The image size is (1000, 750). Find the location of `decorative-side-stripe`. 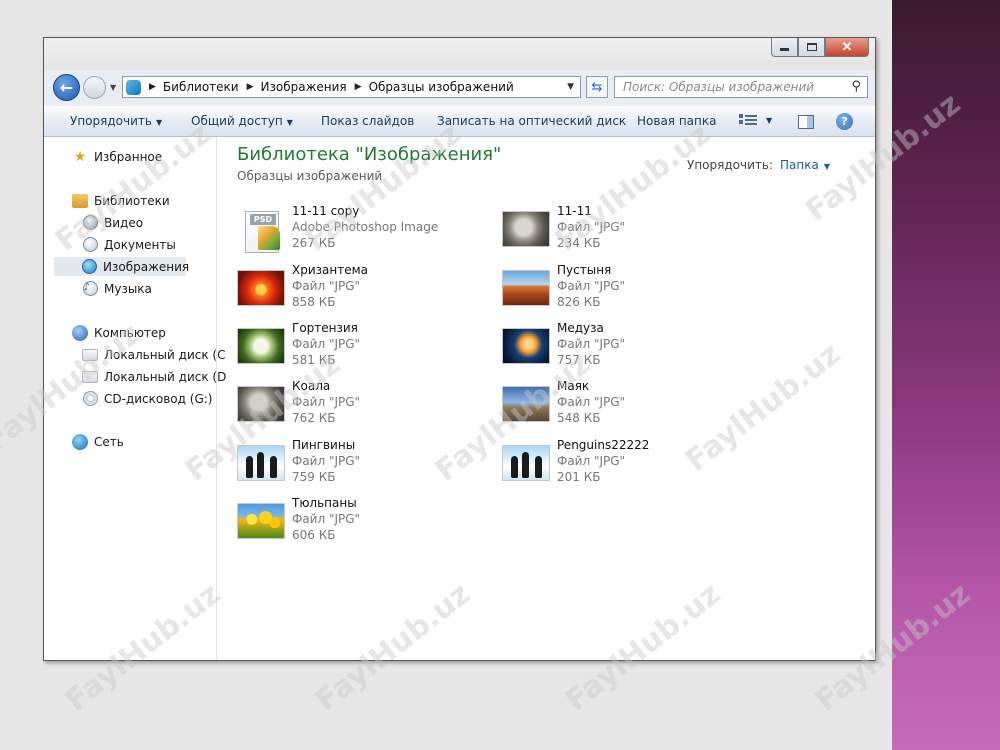

decorative-side-stripe is located at coordinates (946, 375).